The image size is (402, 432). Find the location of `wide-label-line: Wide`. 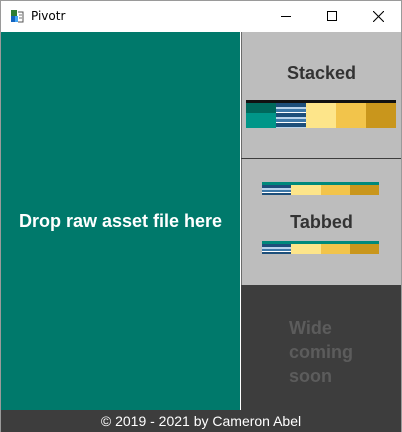

wide-label-line: Wide is located at coordinates (310, 328).